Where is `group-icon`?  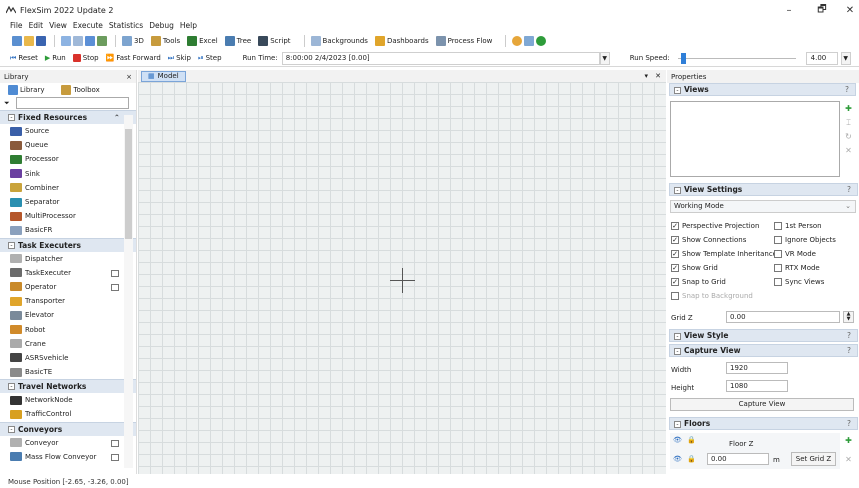 group-icon is located at coordinates (102, 41).